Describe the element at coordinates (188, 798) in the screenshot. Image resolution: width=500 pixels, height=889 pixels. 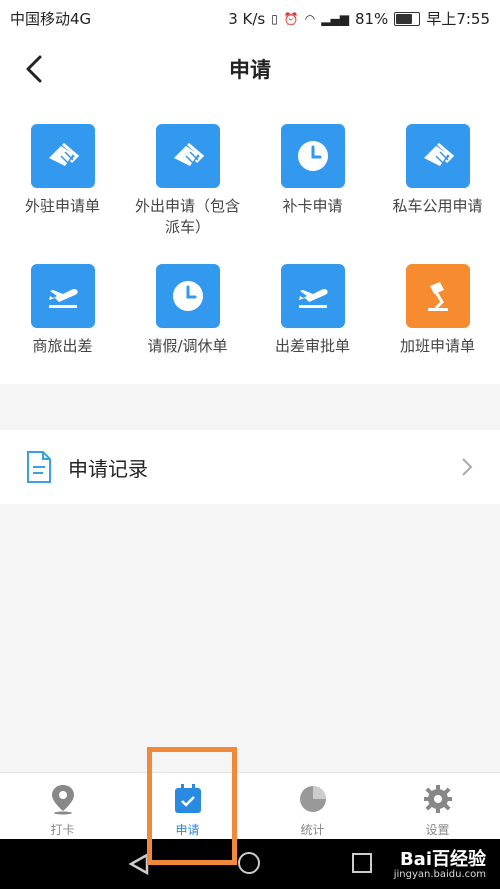
I see `calendar-check-icon` at that location.